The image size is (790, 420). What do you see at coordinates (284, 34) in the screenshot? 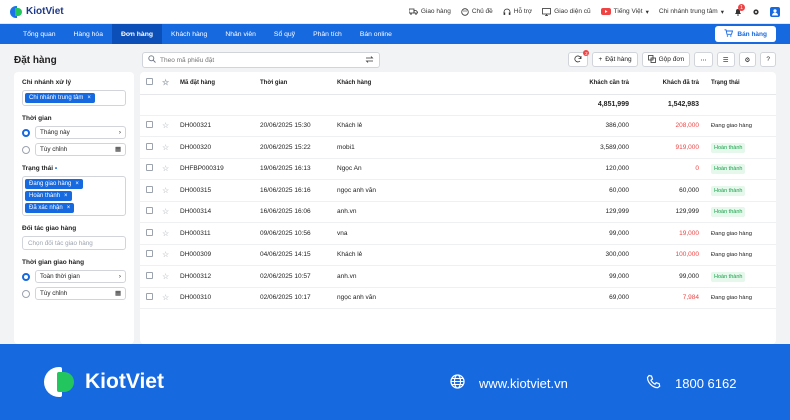
I see `nav-item-cashbook: Sổ quỹ` at bounding box center [284, 34].